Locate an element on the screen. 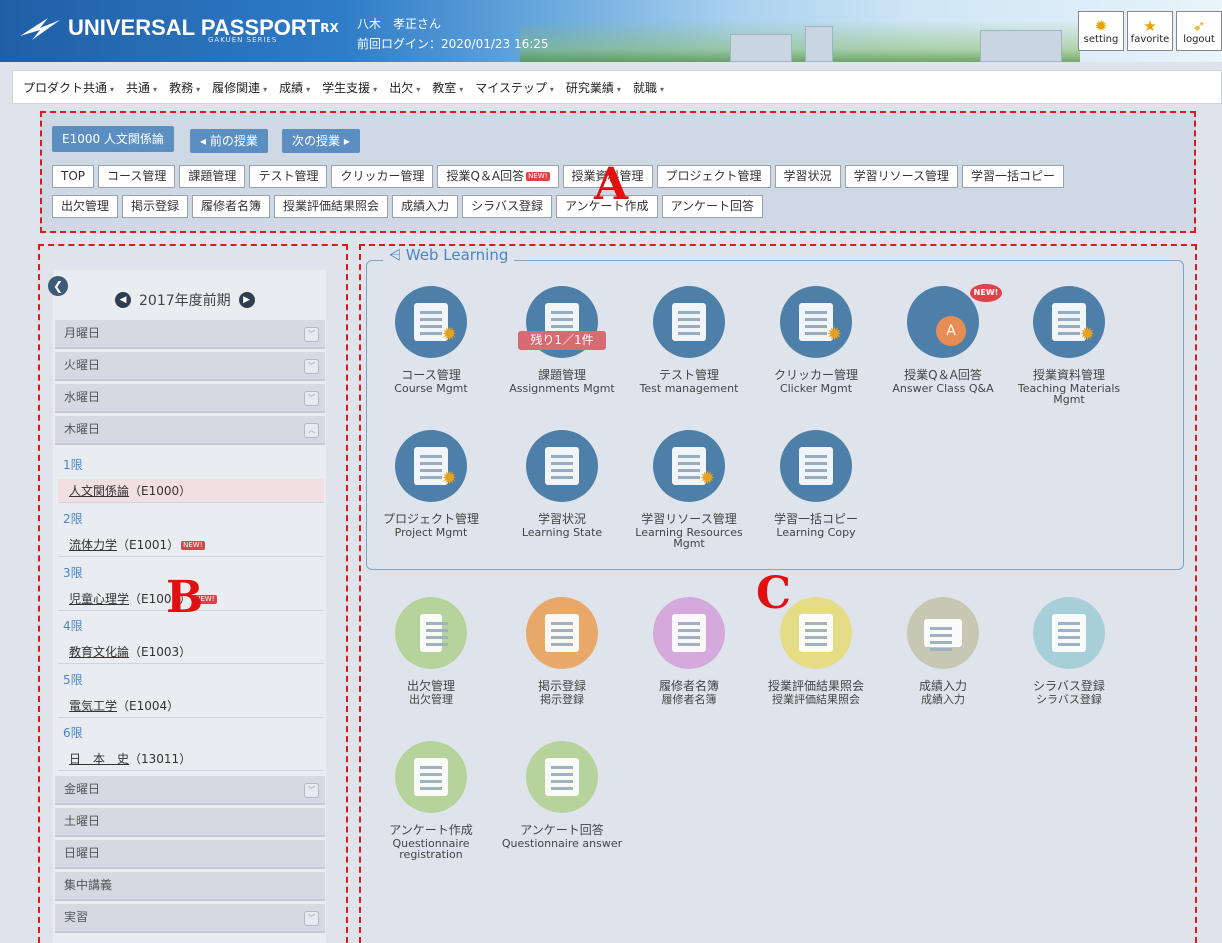  tile-clicker-mgmt: ✹ クリッカー管理 Clicker Mgmt is located at coordinates (816, 340).